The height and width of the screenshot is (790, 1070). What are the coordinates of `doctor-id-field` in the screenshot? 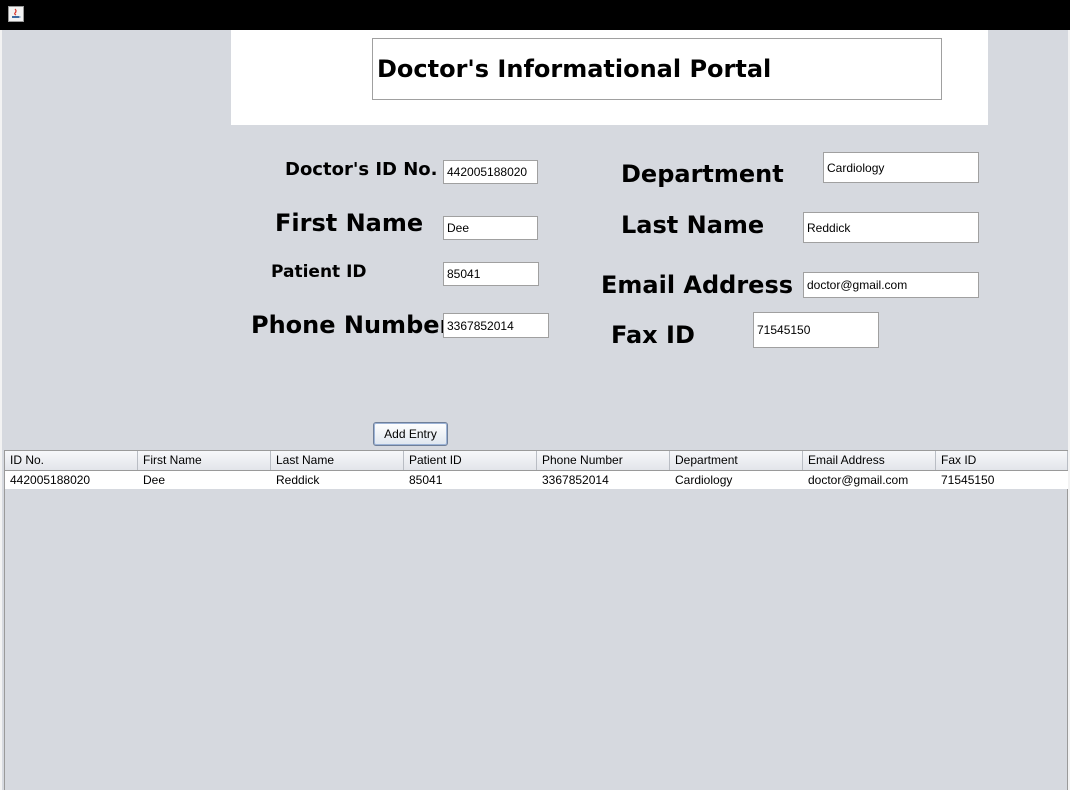 It's located at (490, 172).